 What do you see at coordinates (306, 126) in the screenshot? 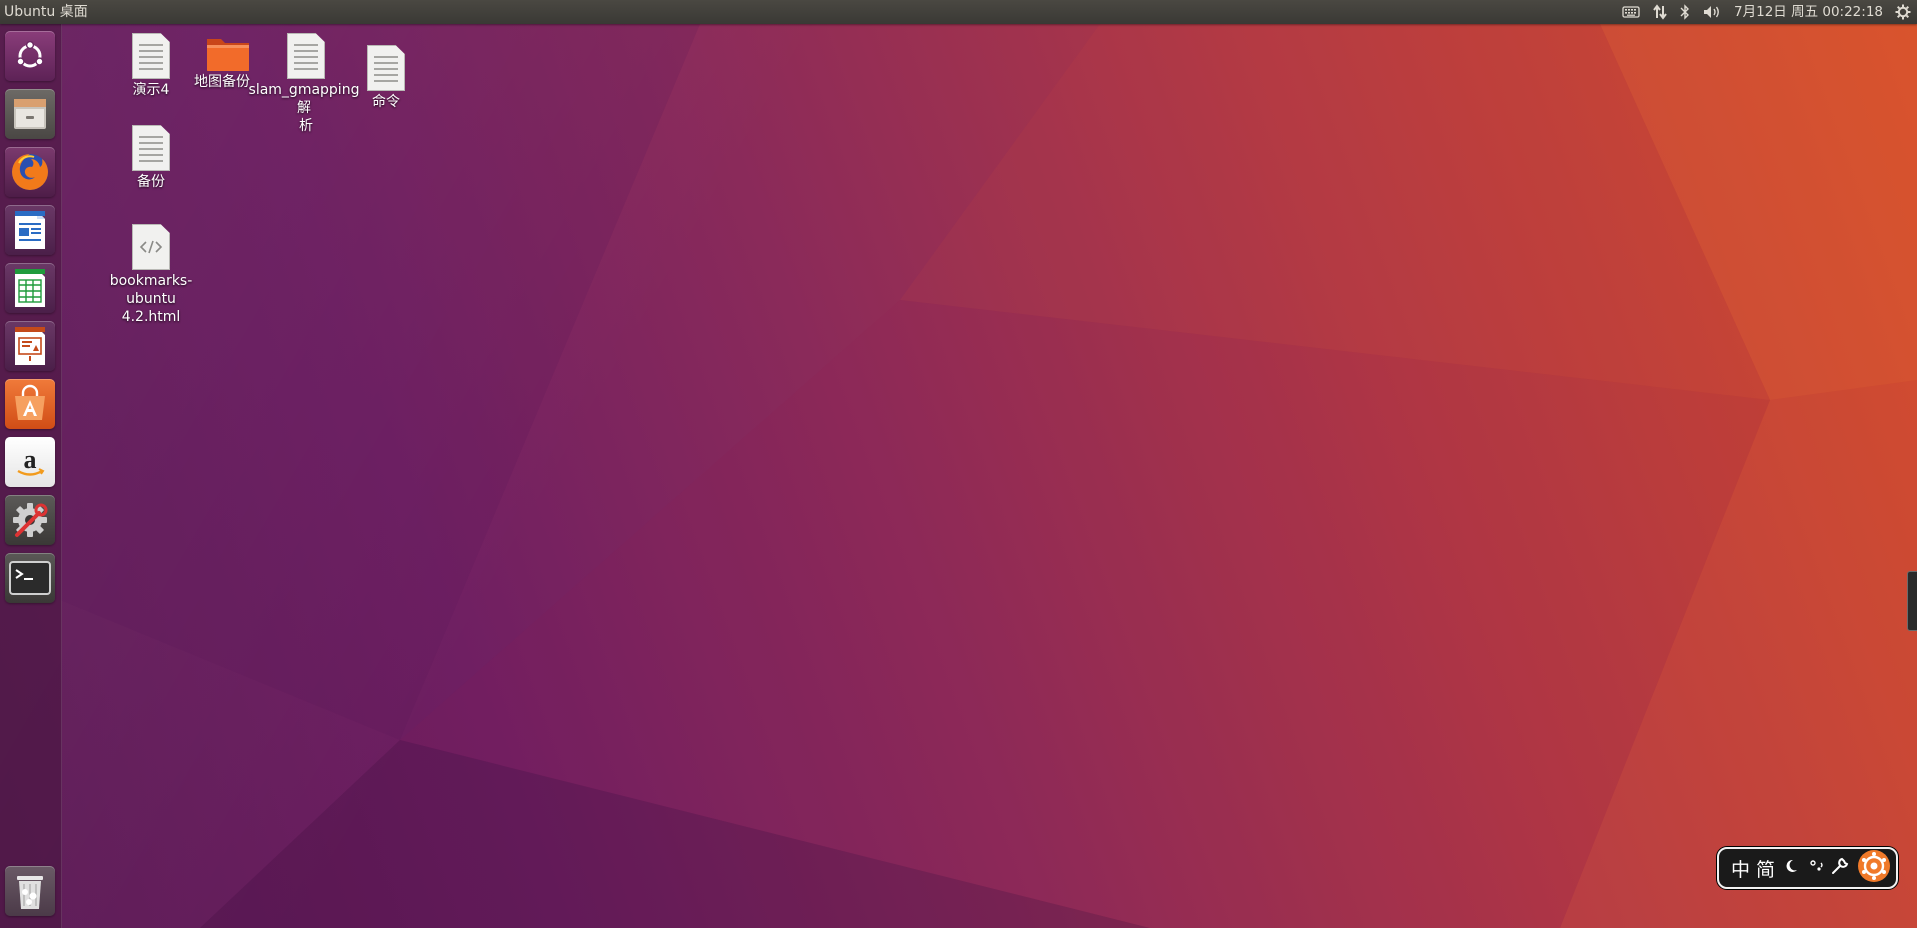
I see `desktop-icon-label-line2: 析` at bounding box center [306, 126].